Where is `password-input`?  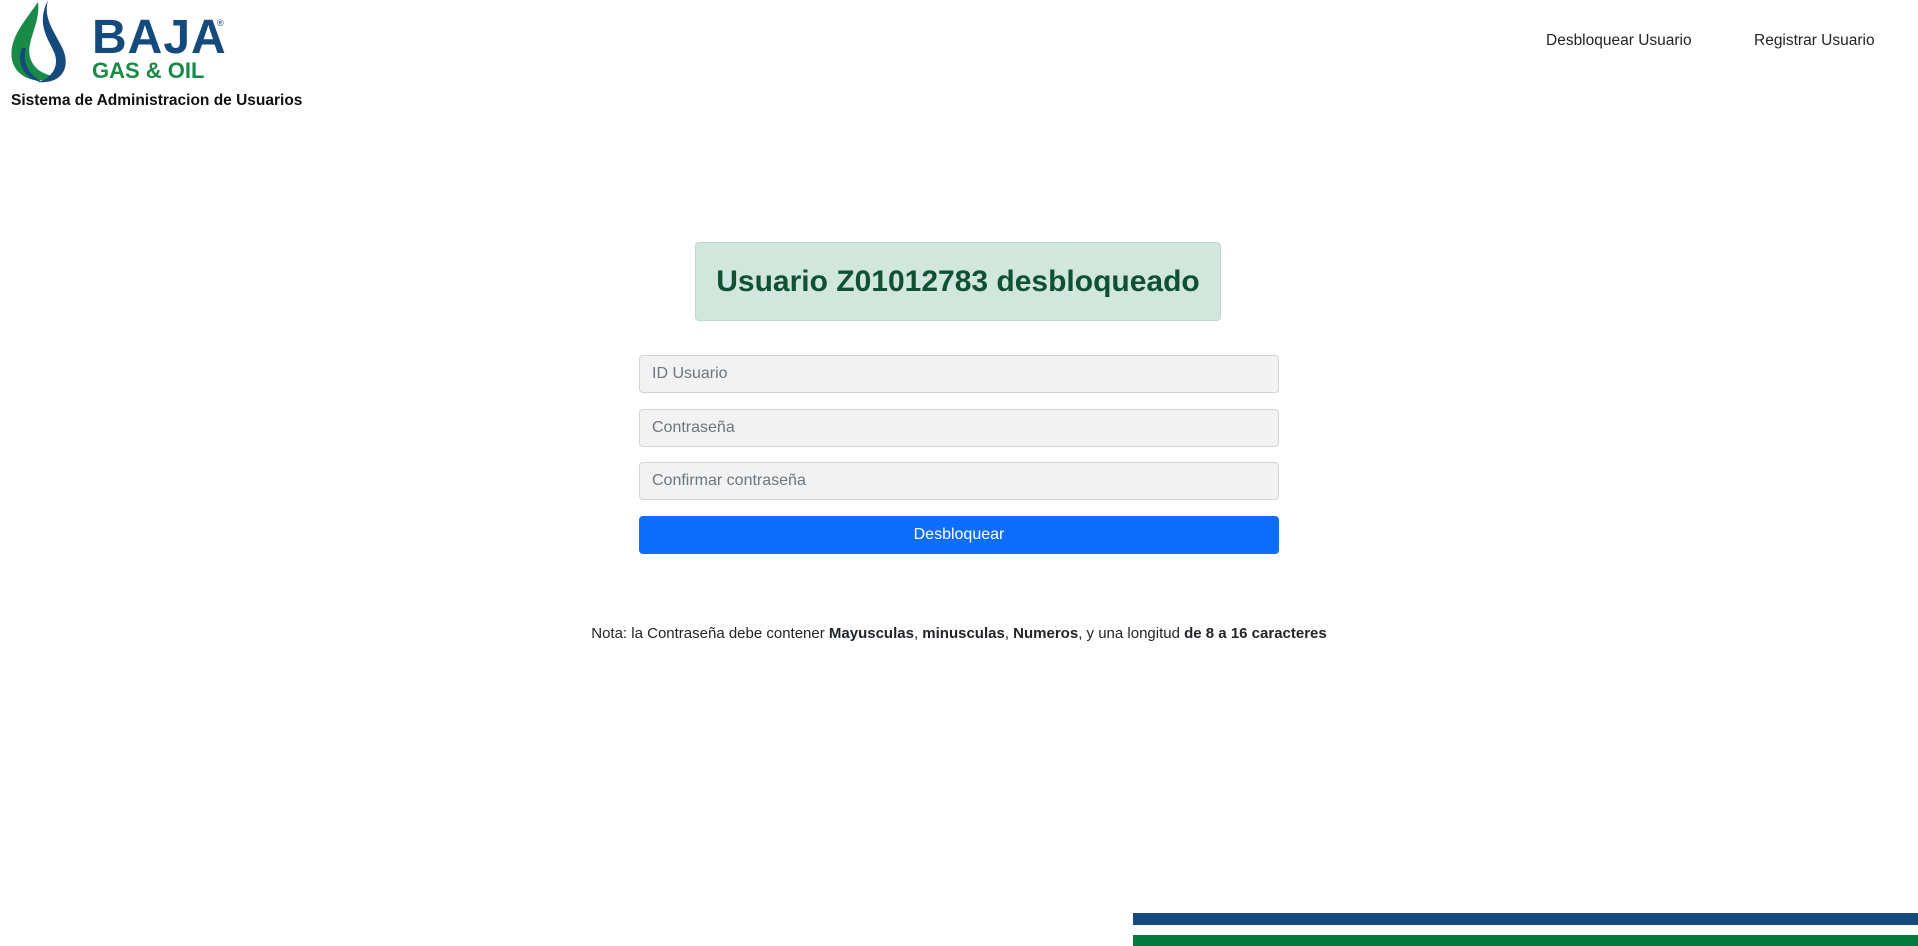
password-input is located at coordinates (959, 428).